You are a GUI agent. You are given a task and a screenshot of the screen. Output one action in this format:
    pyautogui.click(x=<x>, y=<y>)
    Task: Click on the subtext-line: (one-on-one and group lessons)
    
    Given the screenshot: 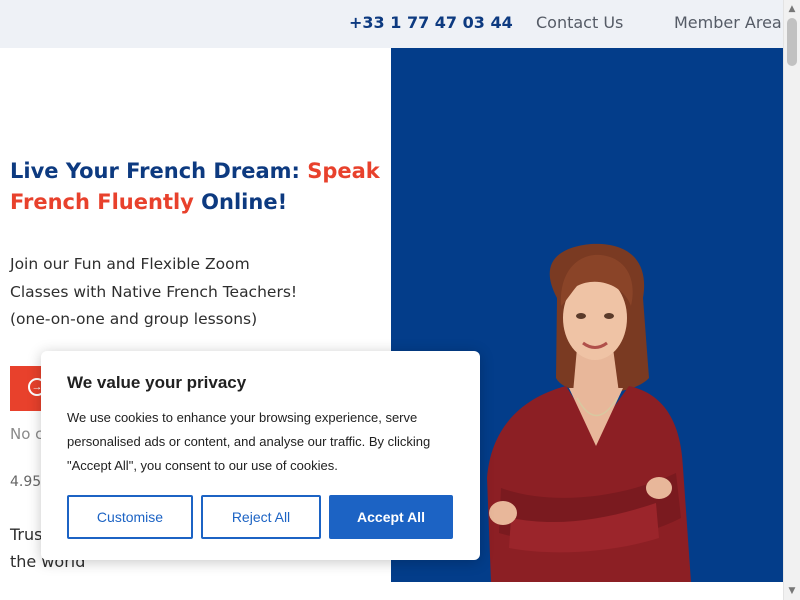 What is the action you would take?
    pyautogui.click(x=134, y=319)
    